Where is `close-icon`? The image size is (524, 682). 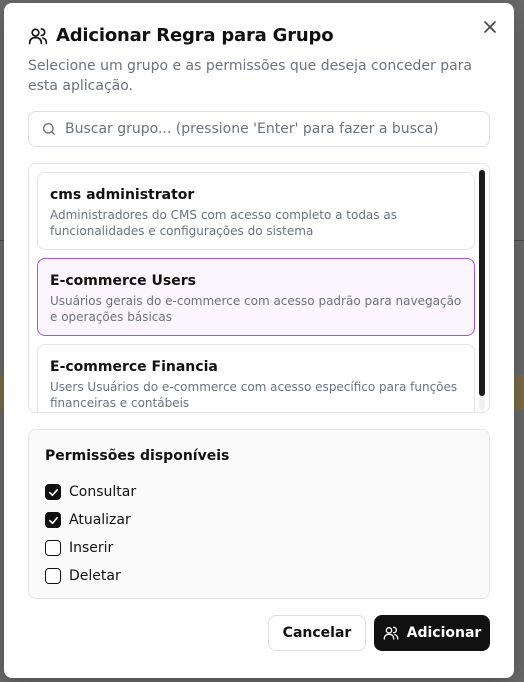
close-icon is located at coordinates (490, 27).